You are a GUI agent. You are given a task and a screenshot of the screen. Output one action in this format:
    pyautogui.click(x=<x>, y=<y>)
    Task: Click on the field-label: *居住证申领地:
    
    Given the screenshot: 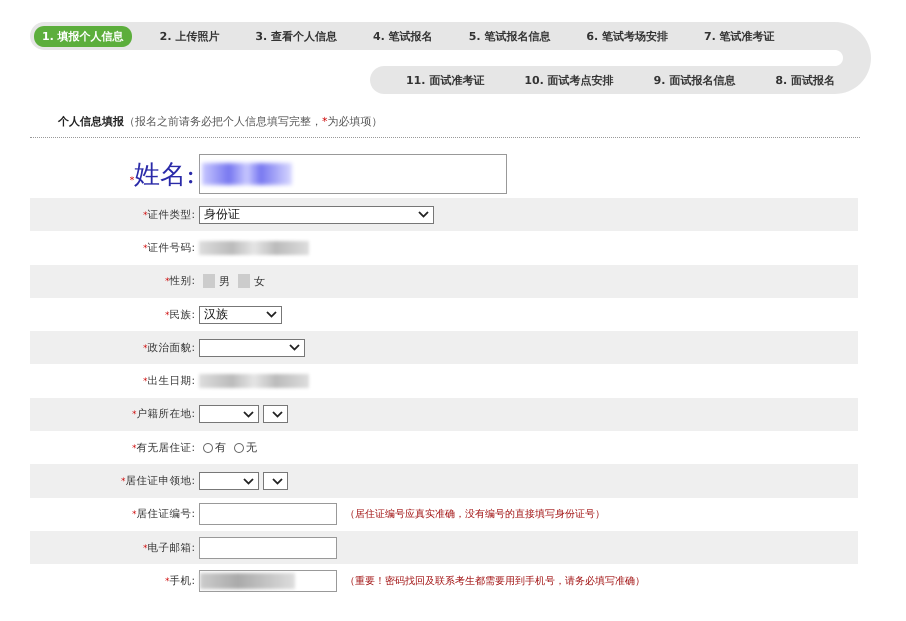 What is the action you would take?
    pyautogui.click(x=157, y=481)
    